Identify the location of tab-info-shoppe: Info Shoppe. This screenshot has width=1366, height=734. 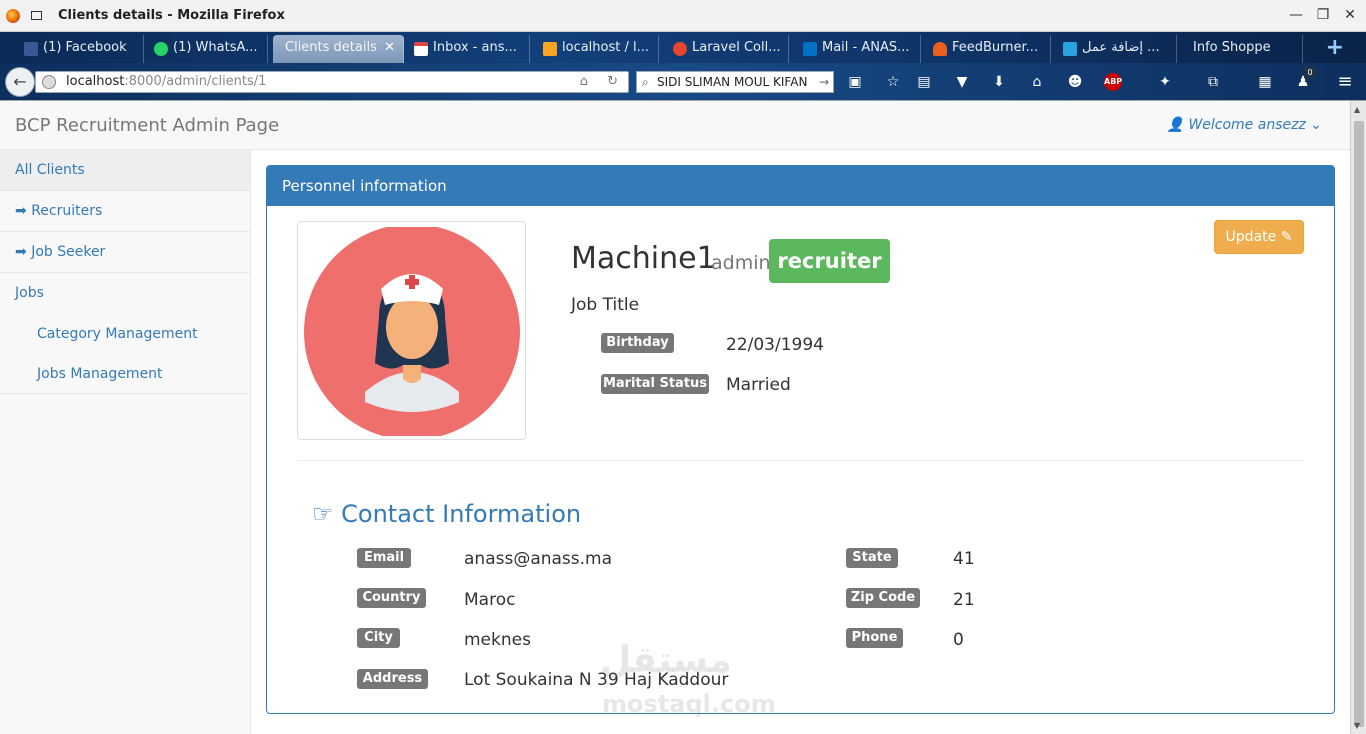
(1243, 49).